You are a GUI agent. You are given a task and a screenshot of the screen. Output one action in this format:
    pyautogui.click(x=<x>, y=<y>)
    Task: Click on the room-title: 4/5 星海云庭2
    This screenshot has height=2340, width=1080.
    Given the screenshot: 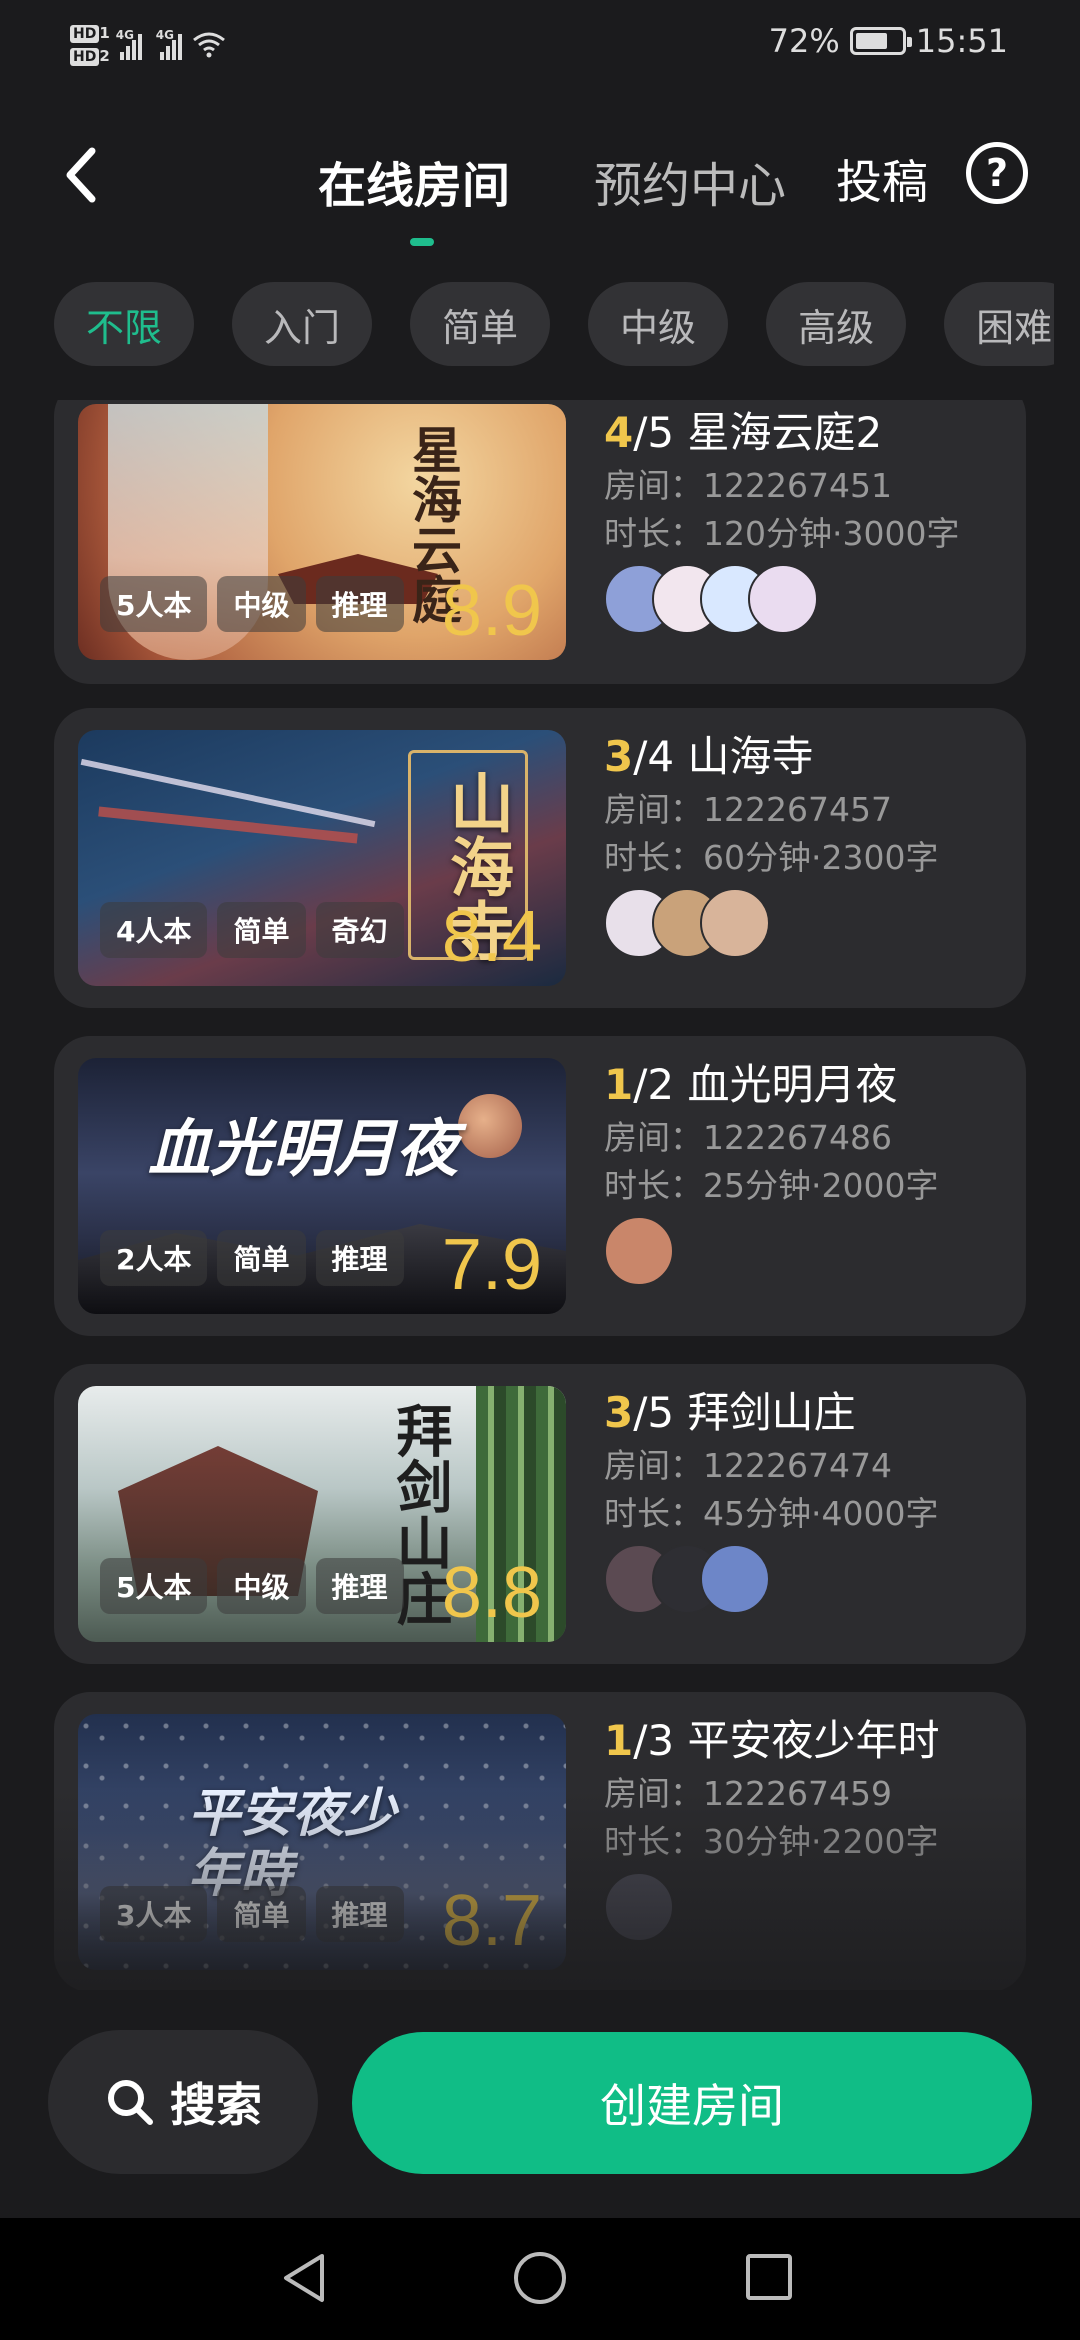 What is the action you would take?
    pyautogui.click(x=743, y=432)
    